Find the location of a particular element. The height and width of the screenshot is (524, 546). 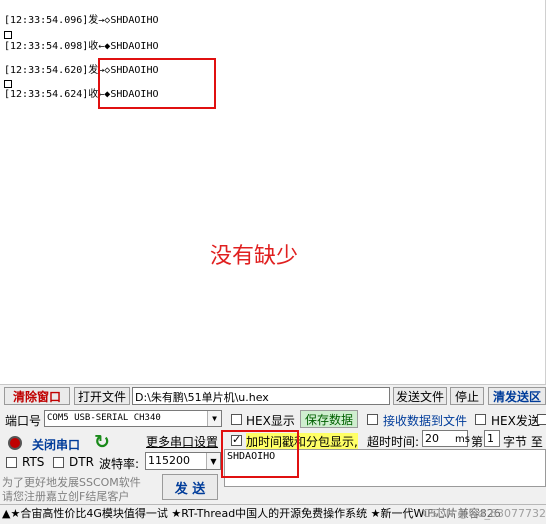

close-port-button: 关闭串口 is located at coordinates (56, 444).